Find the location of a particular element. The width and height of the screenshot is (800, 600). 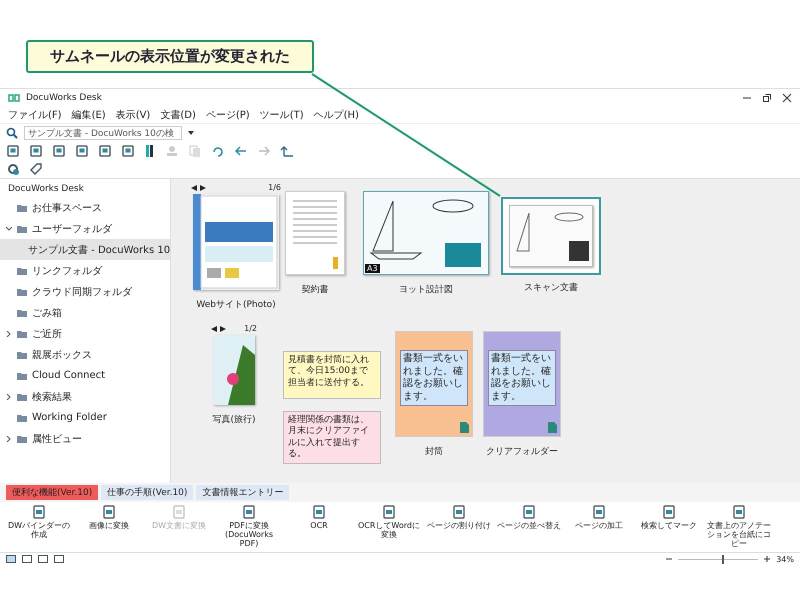

sidebar-item: クラウド同期フォルダ is located at coordinates (85, 291).